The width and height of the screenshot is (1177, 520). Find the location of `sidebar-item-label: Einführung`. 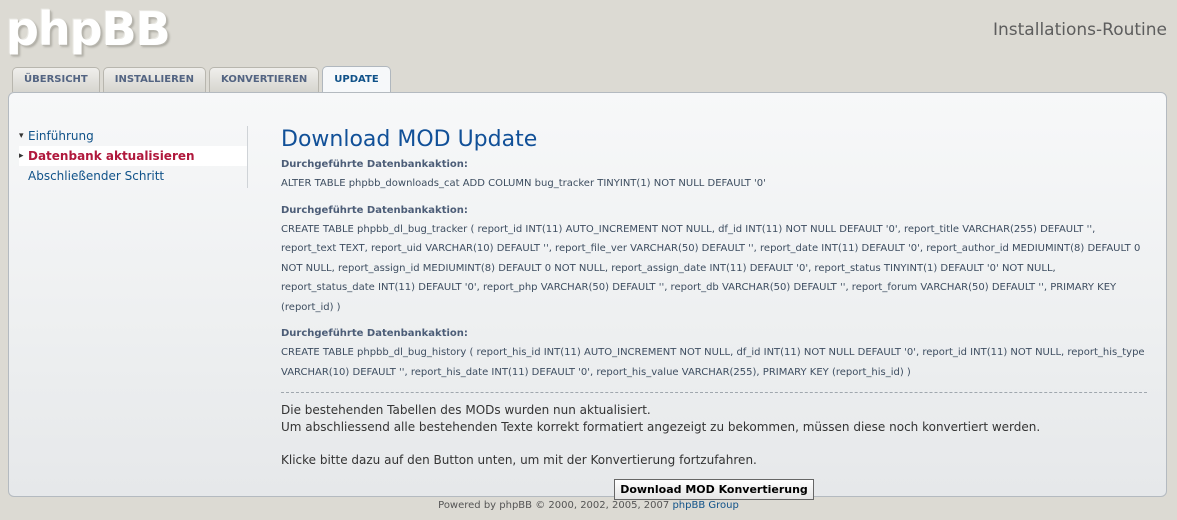

sidebar-item-label: Einführung is located at coordinates (61, 136).